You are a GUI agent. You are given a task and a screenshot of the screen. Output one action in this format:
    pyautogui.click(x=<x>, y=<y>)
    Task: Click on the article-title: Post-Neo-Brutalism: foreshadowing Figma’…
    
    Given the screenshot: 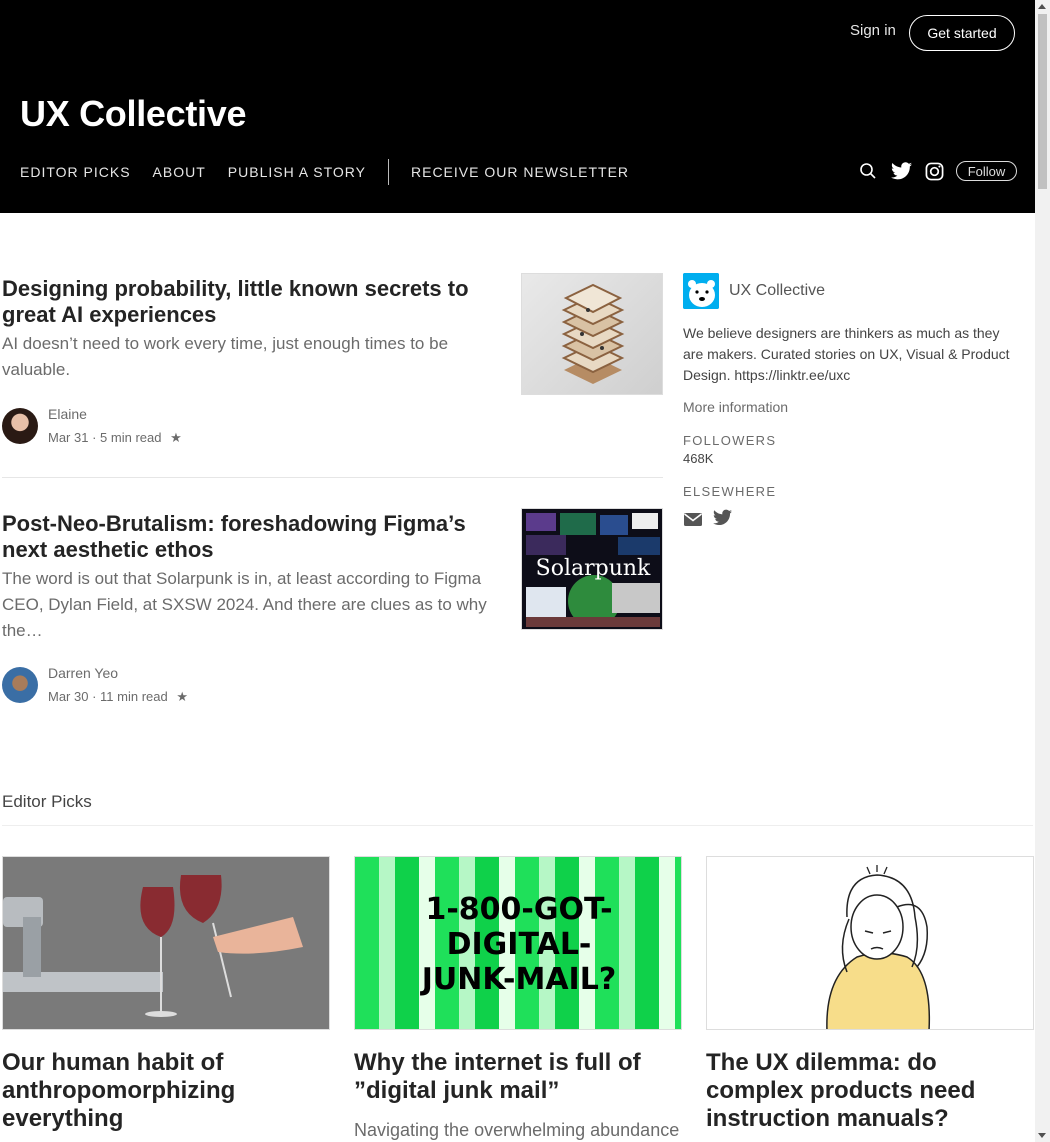 What is the action you would take?
    pyautogui.click(x=247, y=537)
    